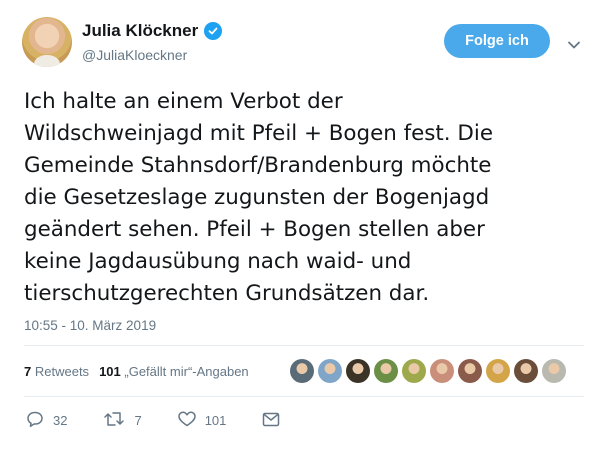 This screenshot has width=607, height=451. I want to click on heart-icon, so click(186, 420).